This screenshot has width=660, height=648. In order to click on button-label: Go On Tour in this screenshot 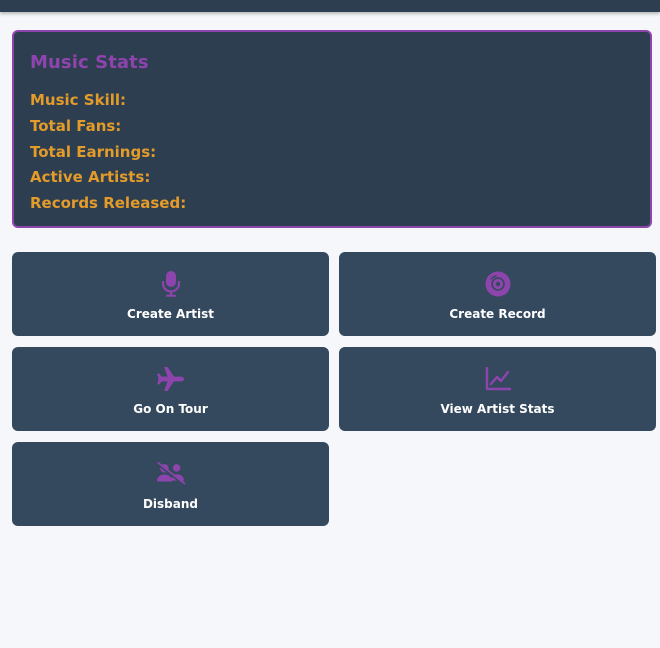, I will do `click(170, 409)`.